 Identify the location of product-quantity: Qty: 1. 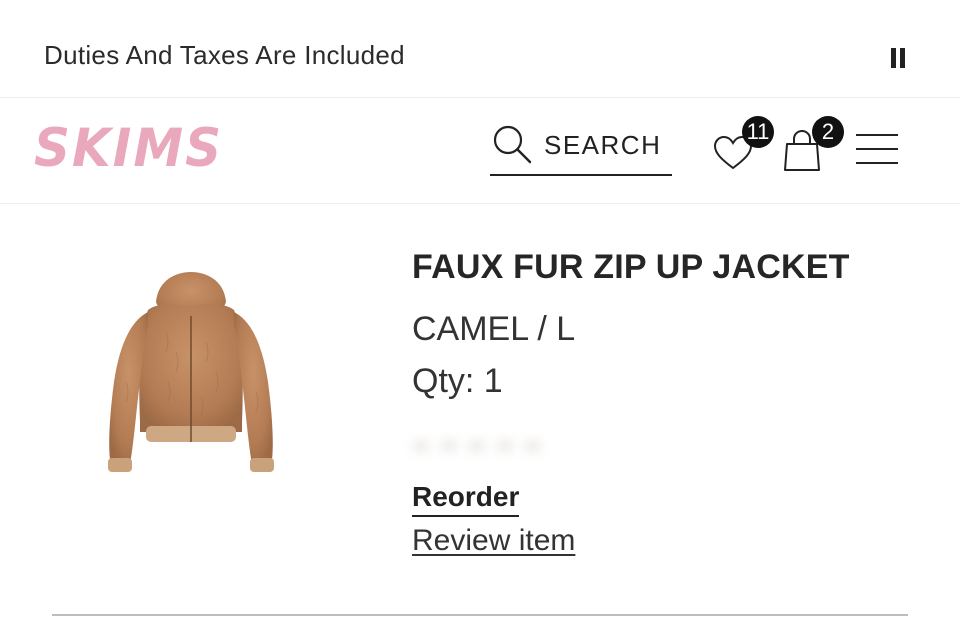
(457, 381).